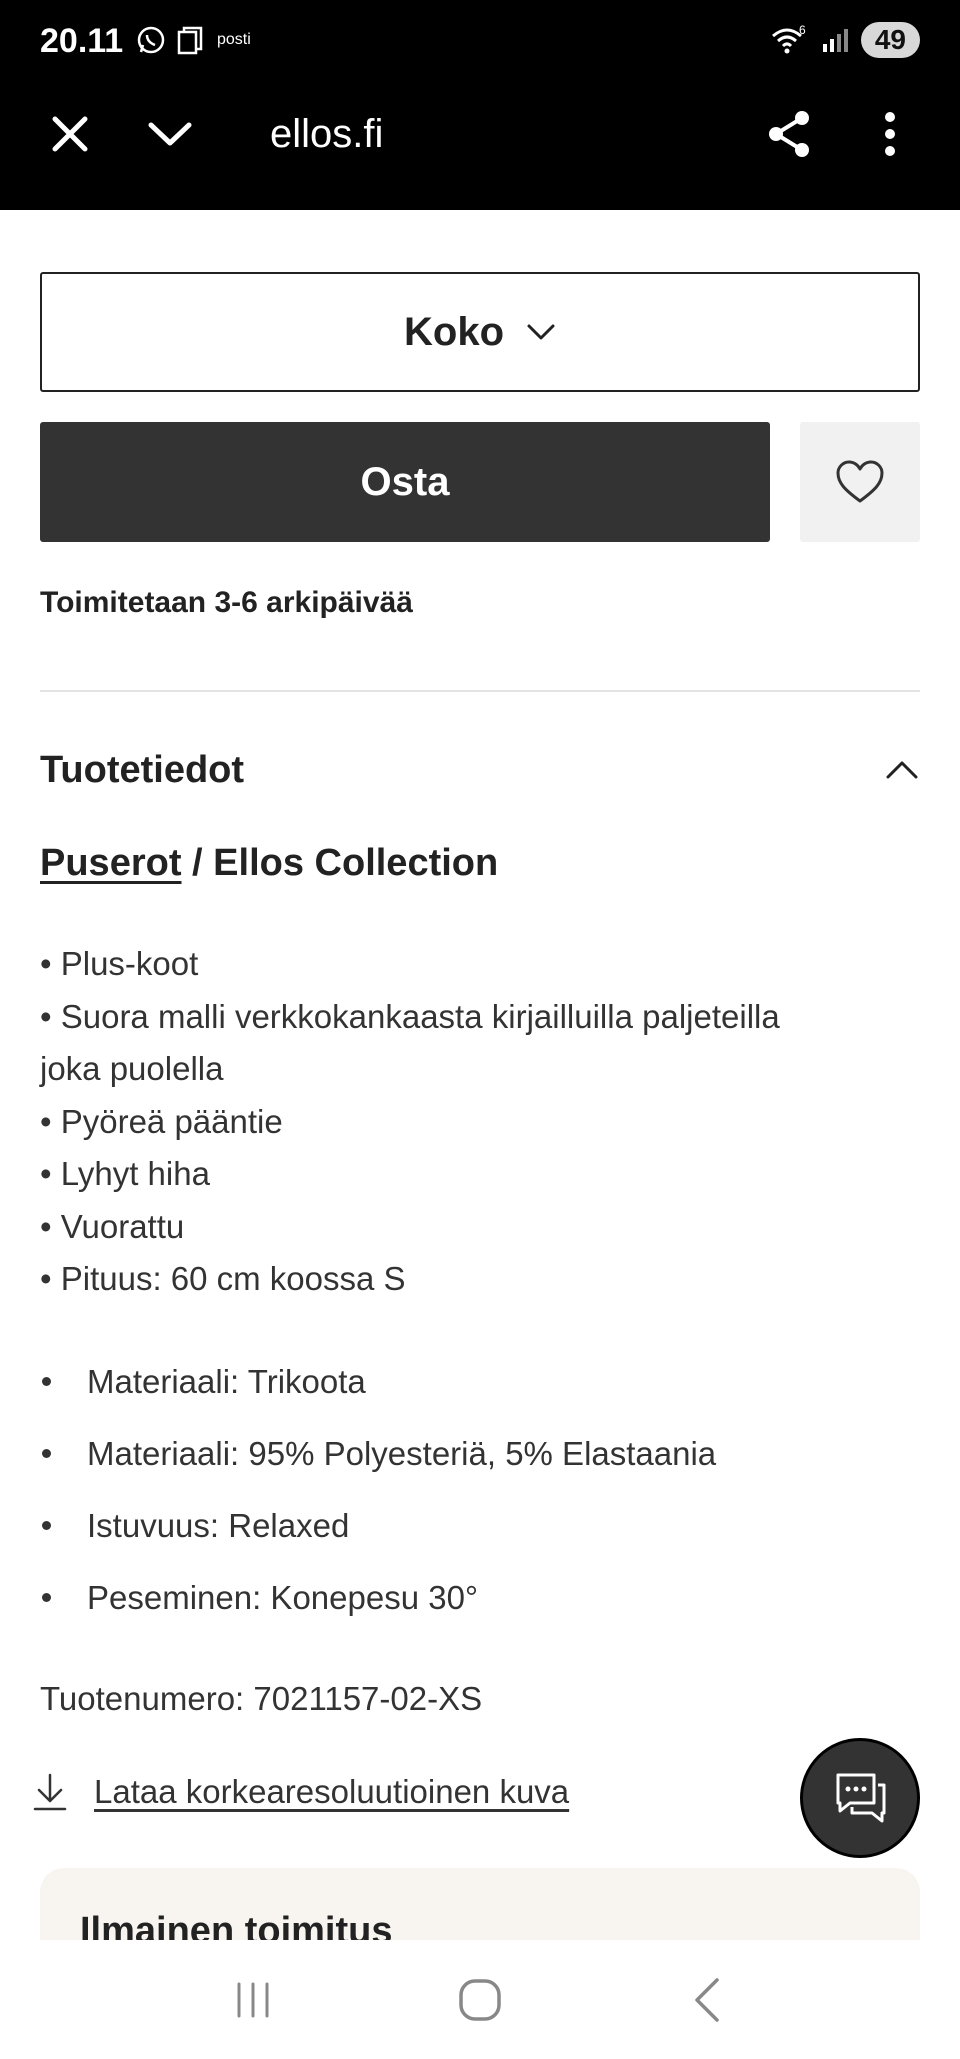  I want to click on carrier-tag: posti, so click(234, 39).